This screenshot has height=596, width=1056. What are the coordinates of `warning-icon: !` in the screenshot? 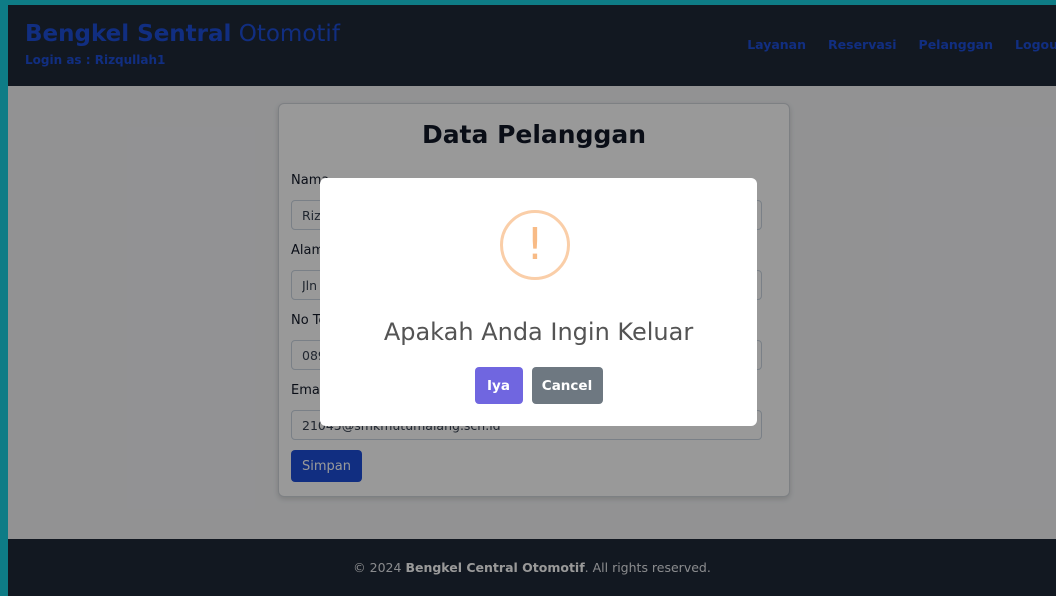 It's located at (535, 245).